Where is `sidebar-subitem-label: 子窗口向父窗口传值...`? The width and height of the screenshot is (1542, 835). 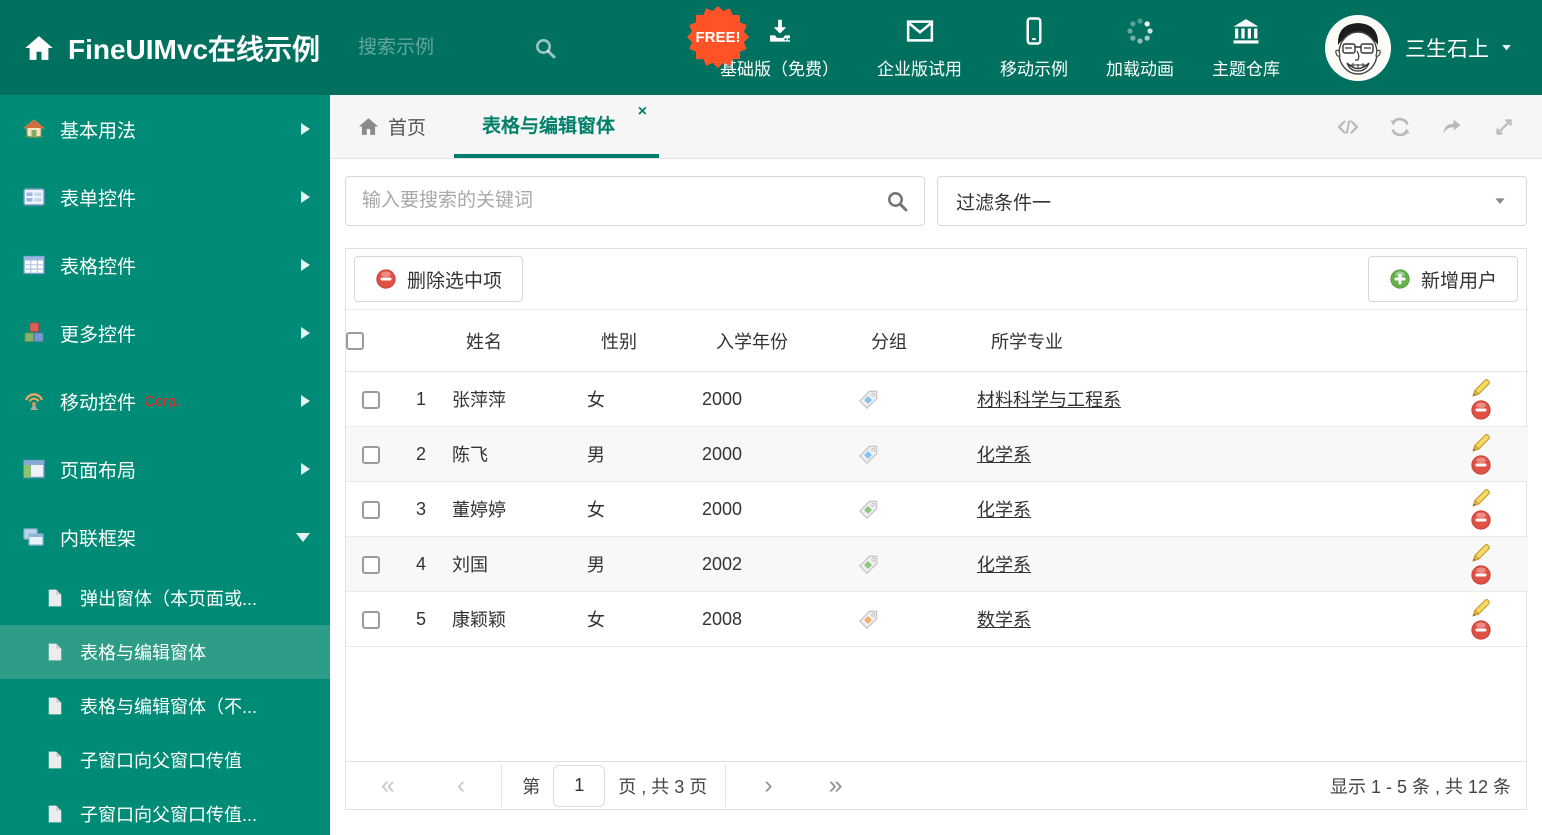 sidebar-subitem-label: 子窗口向父窗口传值... is located at coordinates (169, 815).